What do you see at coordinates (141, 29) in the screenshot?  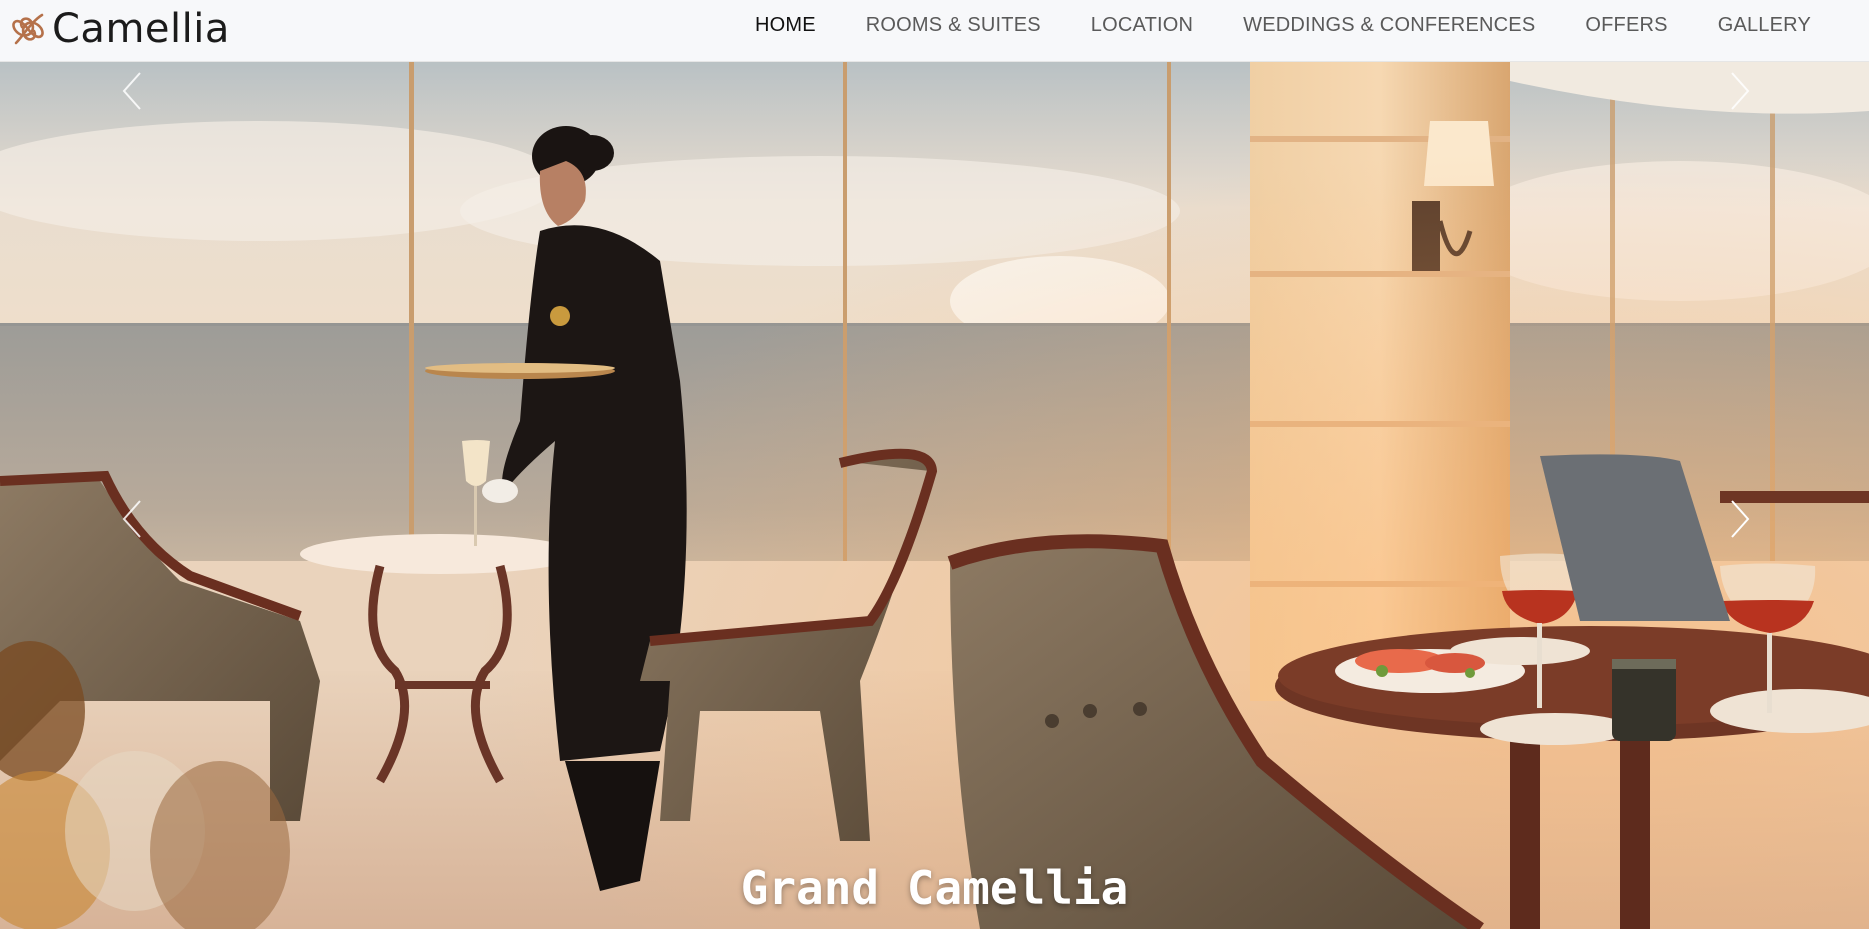 I see `brand-name: Camellia` at bounding box center [141, 29].